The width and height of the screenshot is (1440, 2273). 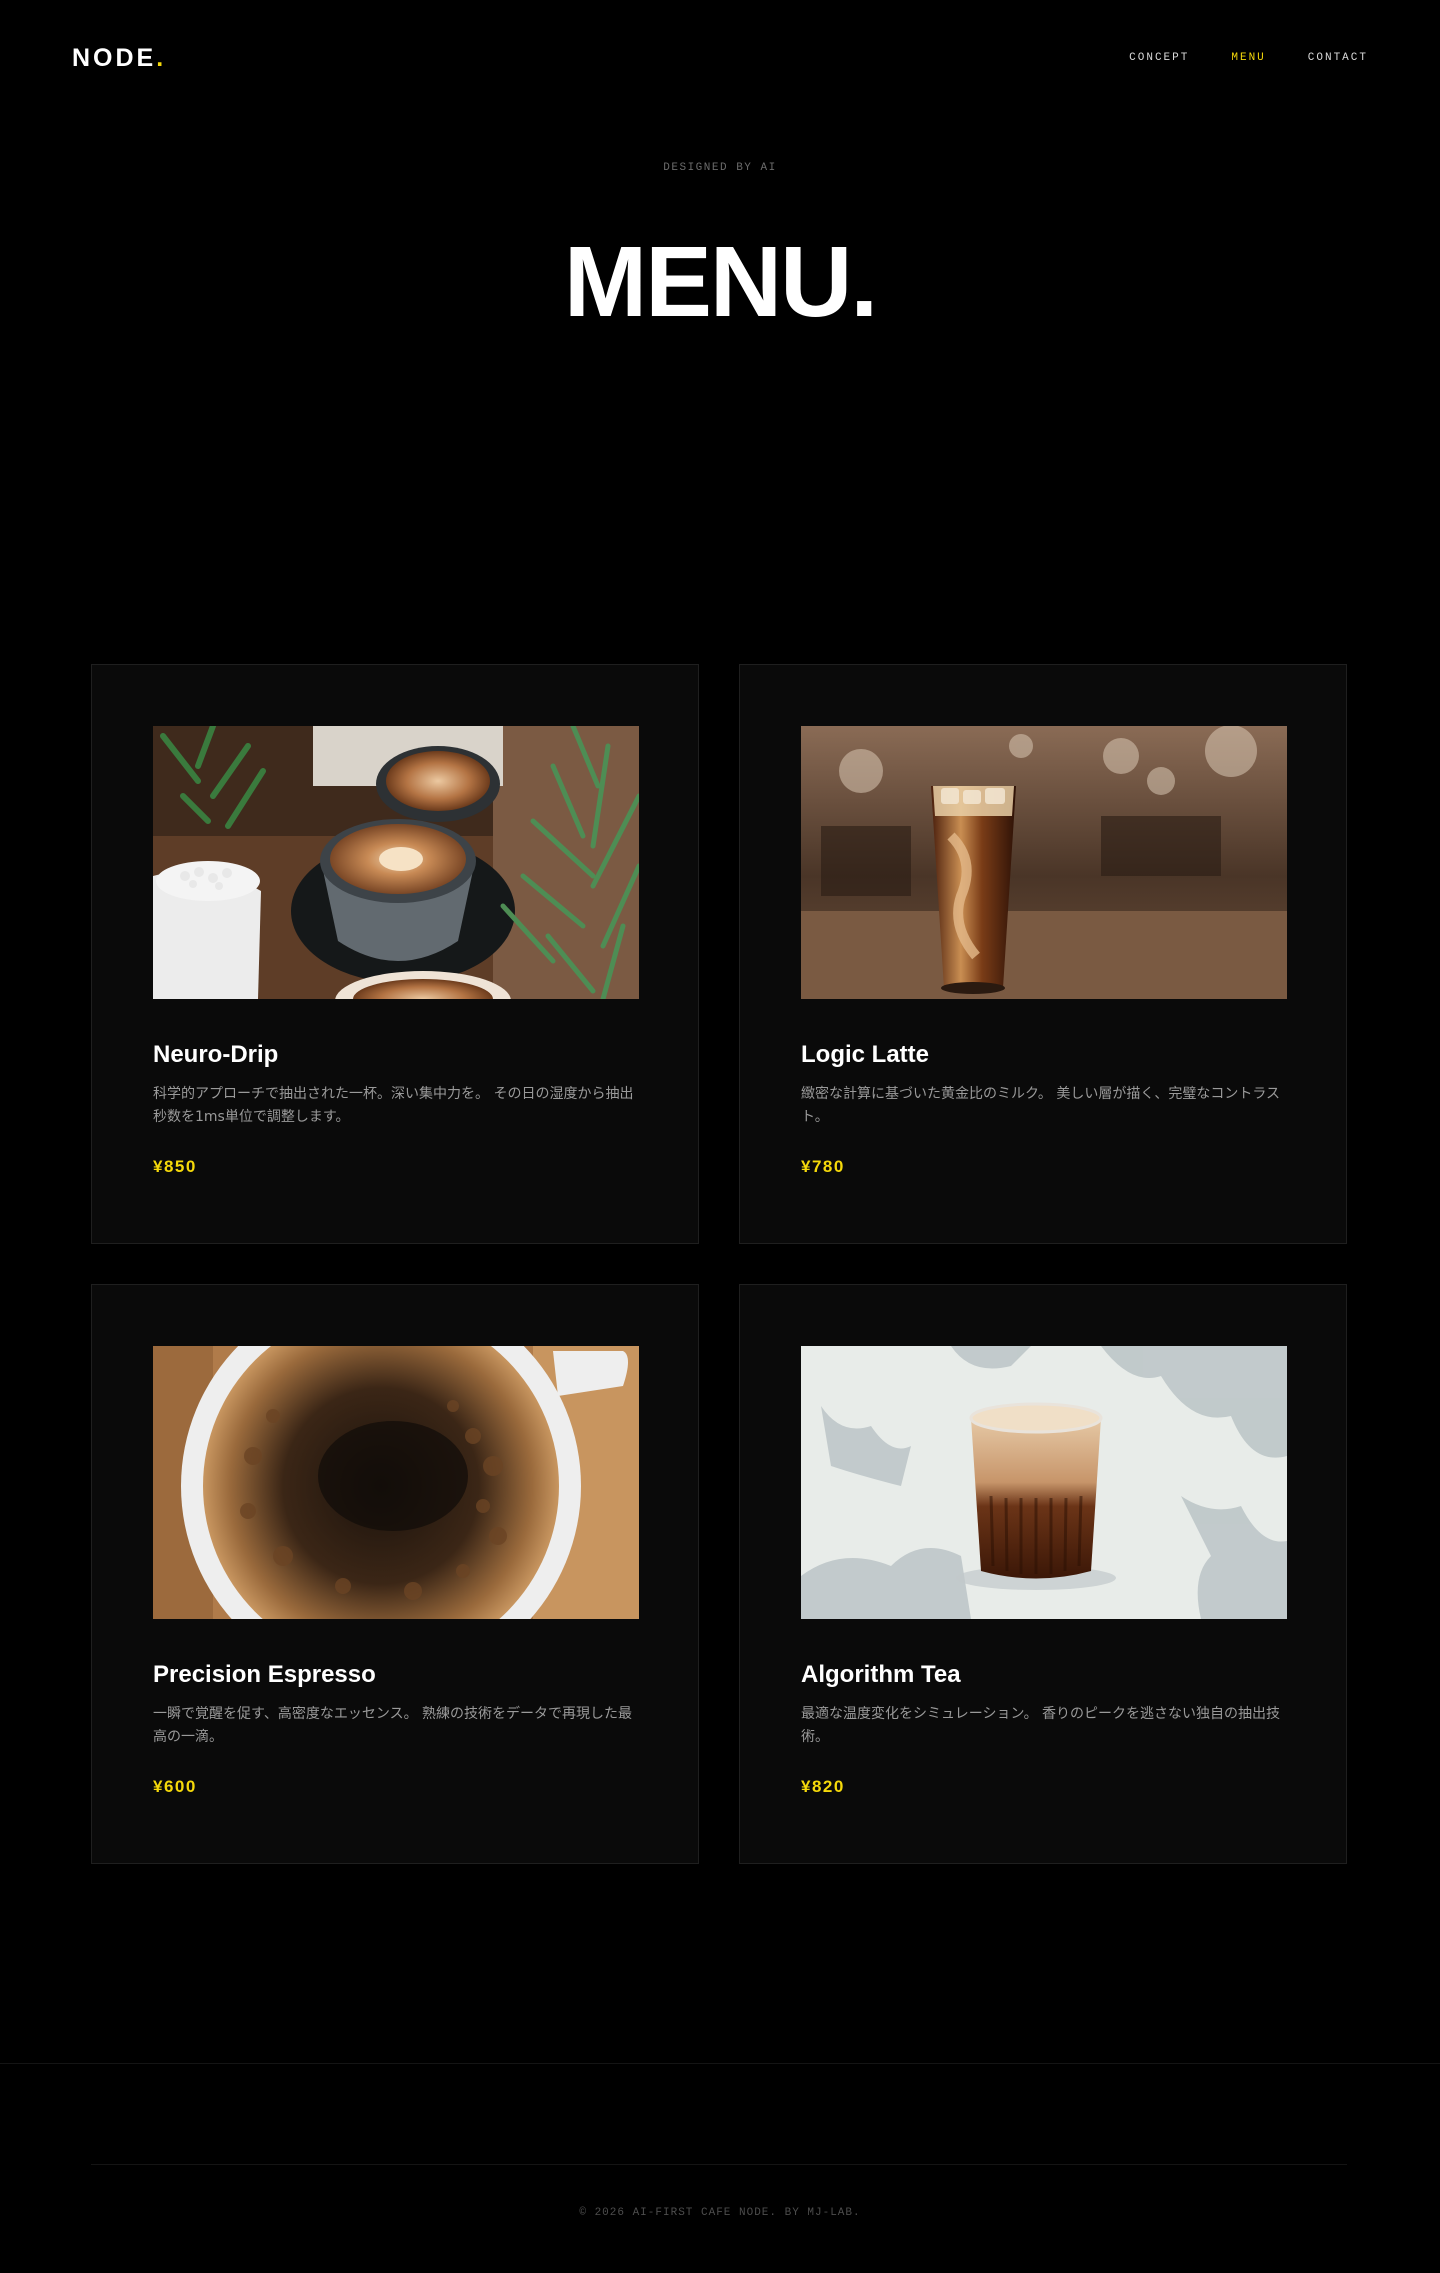 What do you see at coordinates (1041, 1105) in the screenshot?
I see `menu-item-description: 緻密な計算に基づいた黄金比のミルク。 美しい層が描く、完璧なコントラスト。` at bounding box center [1041, 1105].